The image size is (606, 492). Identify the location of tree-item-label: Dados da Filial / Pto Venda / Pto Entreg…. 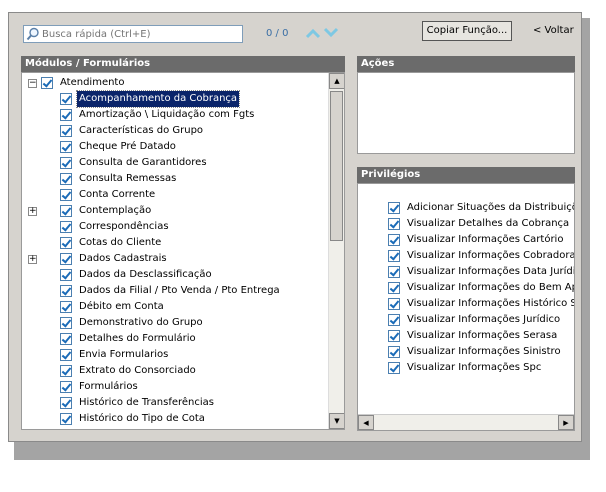
(179, 290).